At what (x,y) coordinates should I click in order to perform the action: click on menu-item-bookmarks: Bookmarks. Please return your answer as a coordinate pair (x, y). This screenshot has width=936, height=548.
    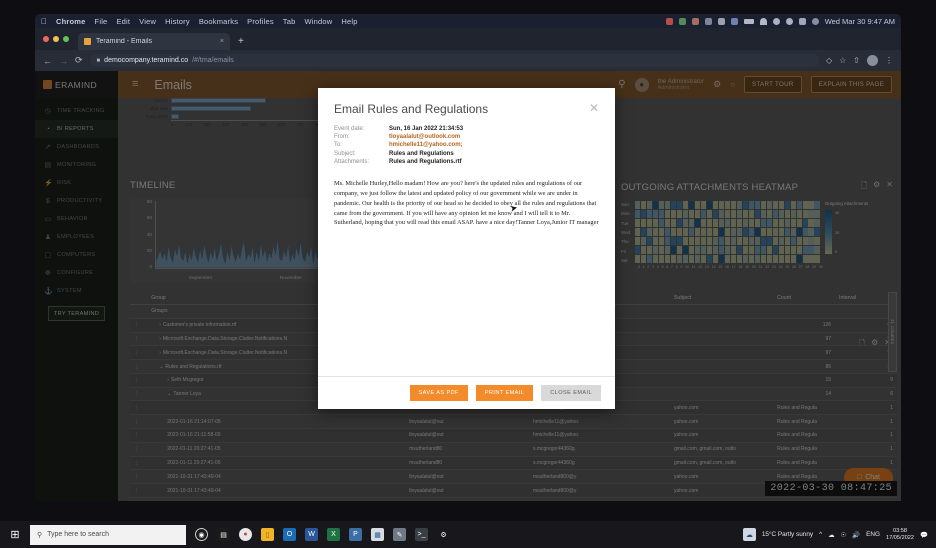
    Looking at the image, I should click on (218, 21).